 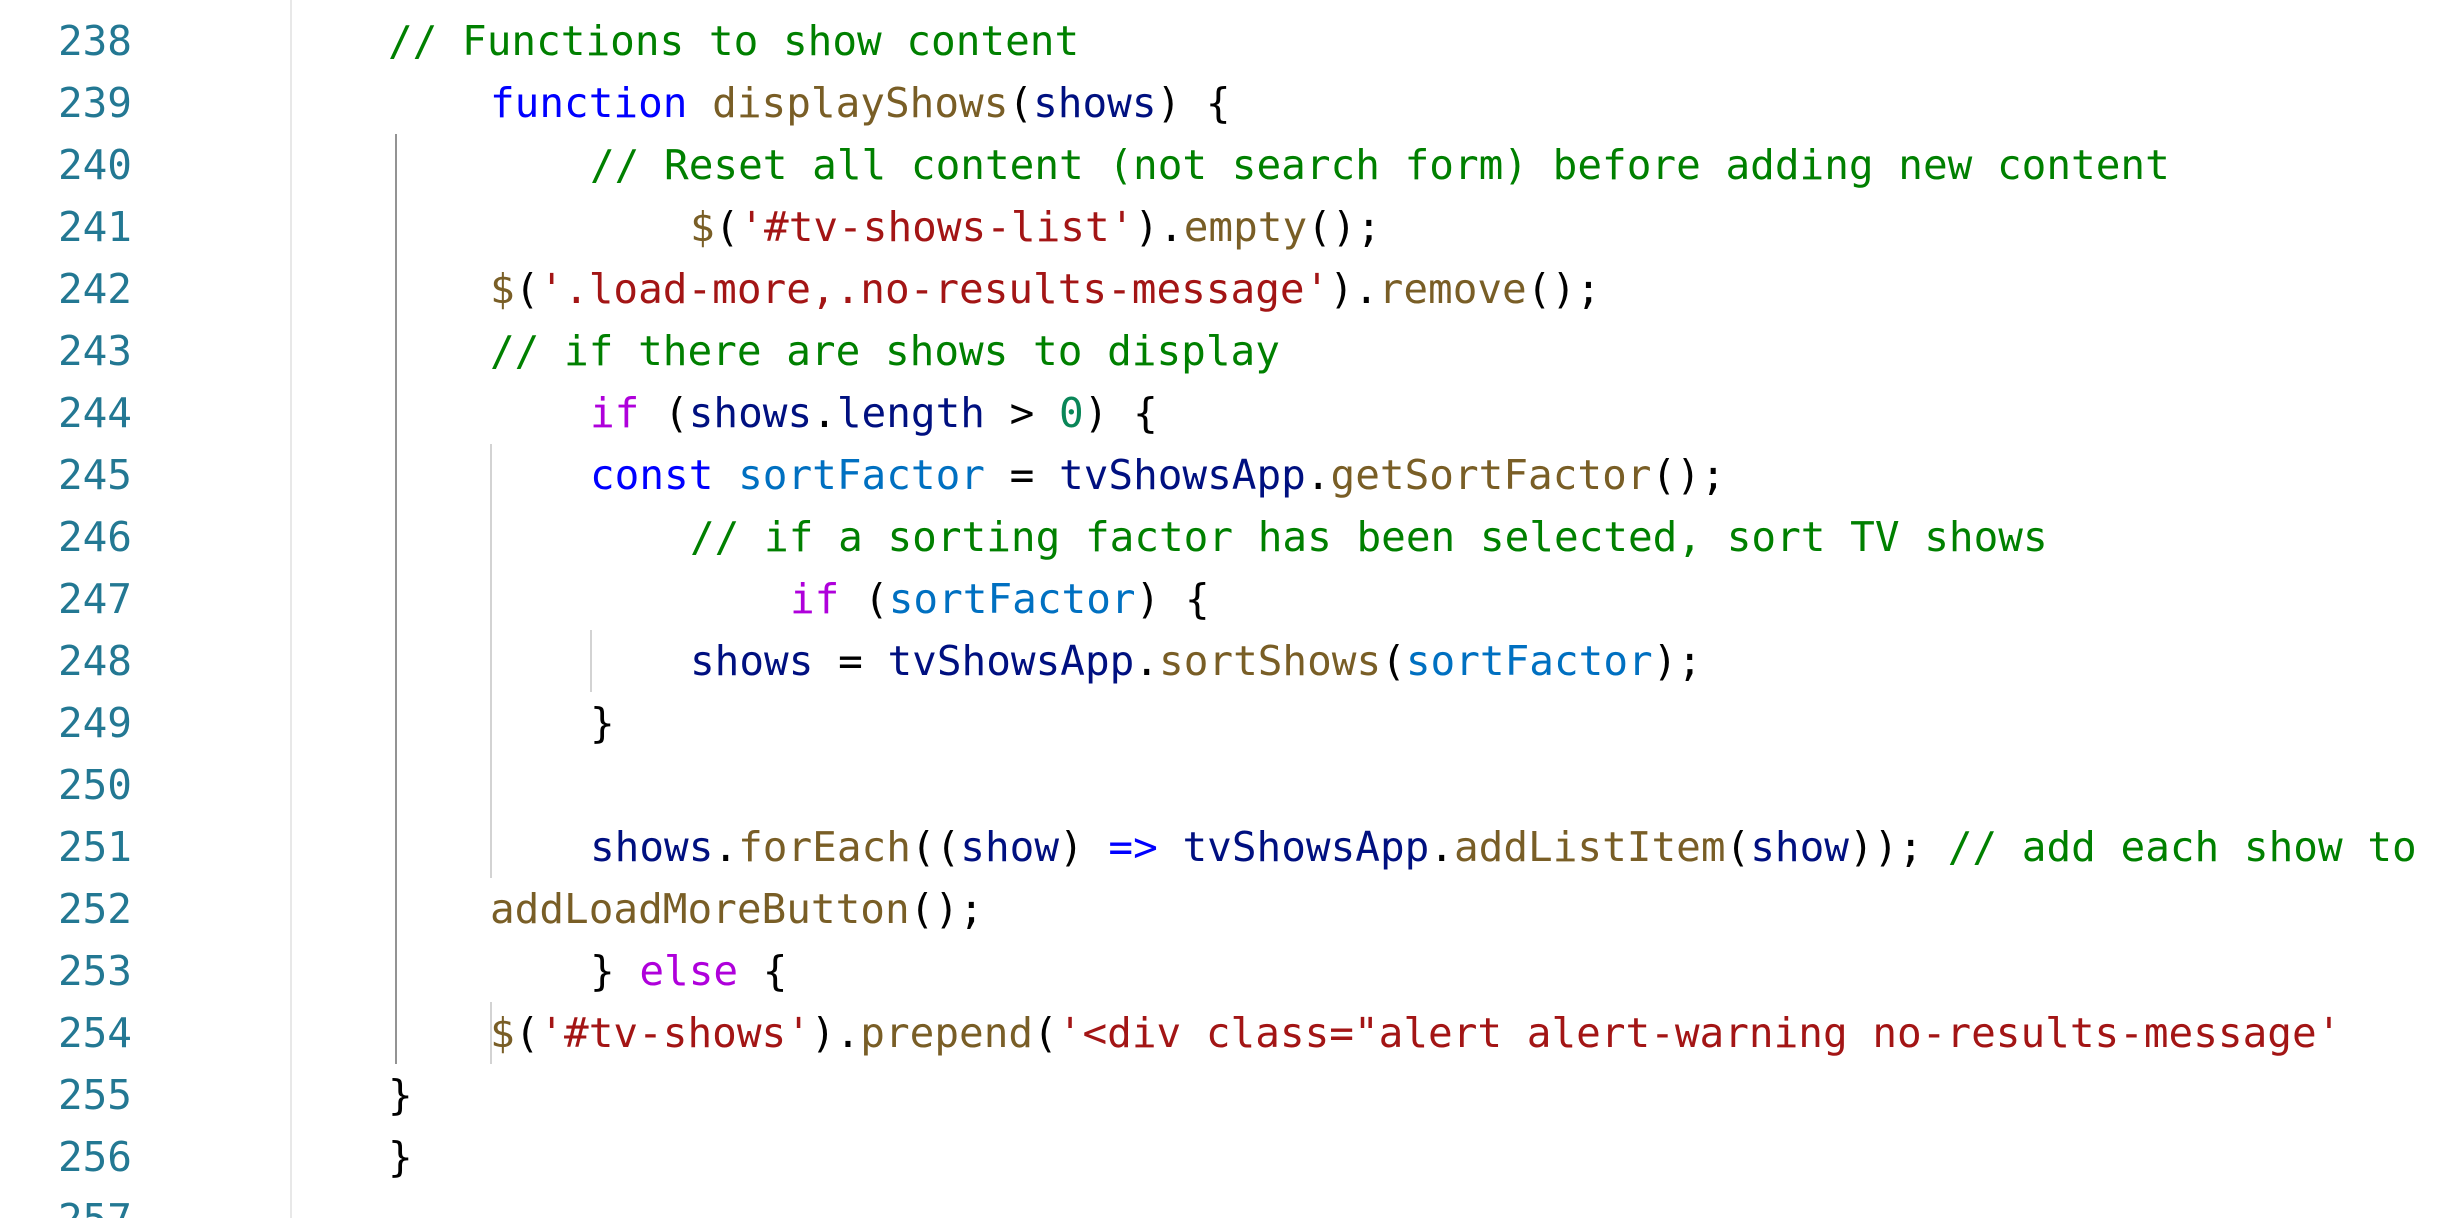 I want to click on token-control: if, so click(x=615, y=413).